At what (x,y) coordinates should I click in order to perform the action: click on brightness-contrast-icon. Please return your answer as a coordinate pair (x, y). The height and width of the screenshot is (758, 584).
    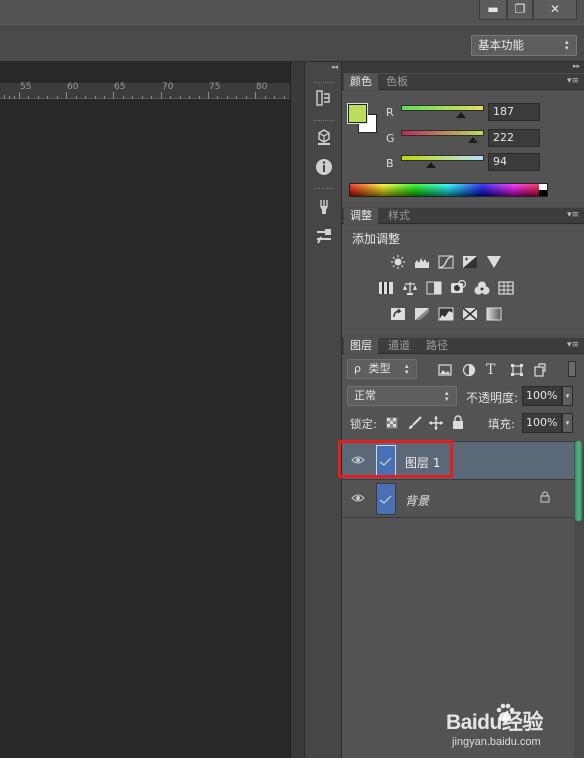
    Looking at the image, I should click on (398, 262).